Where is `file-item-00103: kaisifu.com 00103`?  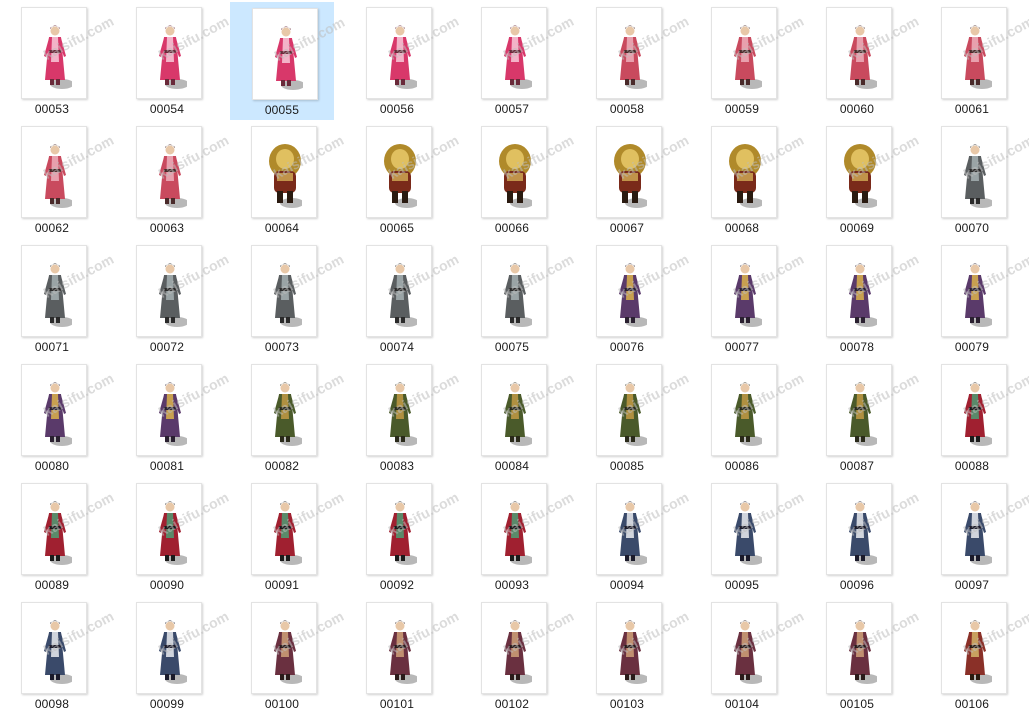
file-item-00103: kaisifu.com 00103 is located at coordinates (633, 656).